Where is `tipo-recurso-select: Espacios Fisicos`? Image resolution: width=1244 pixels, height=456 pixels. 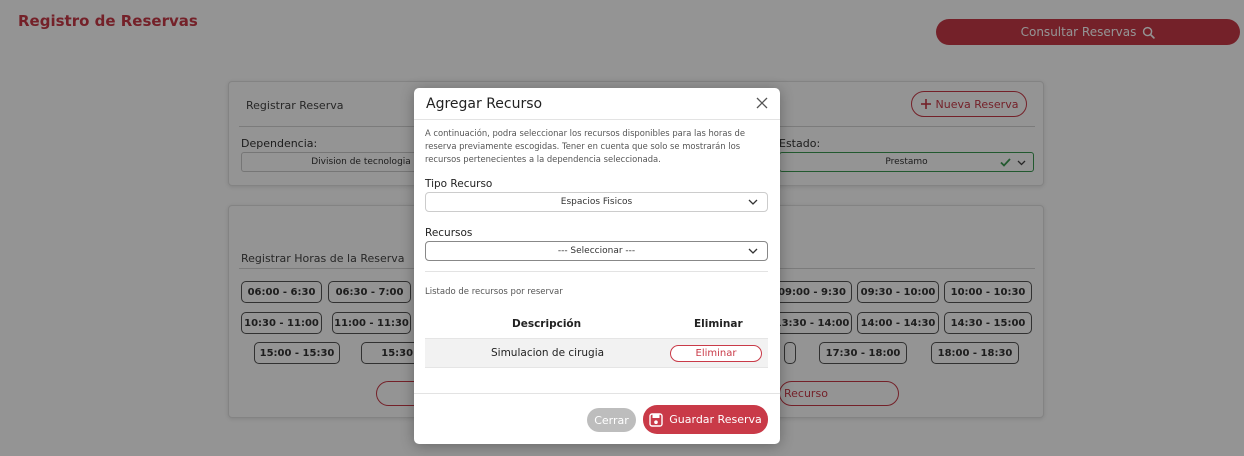 tipo-recurso-select: Espacios Fisicos is located at coordinates (596, 202).